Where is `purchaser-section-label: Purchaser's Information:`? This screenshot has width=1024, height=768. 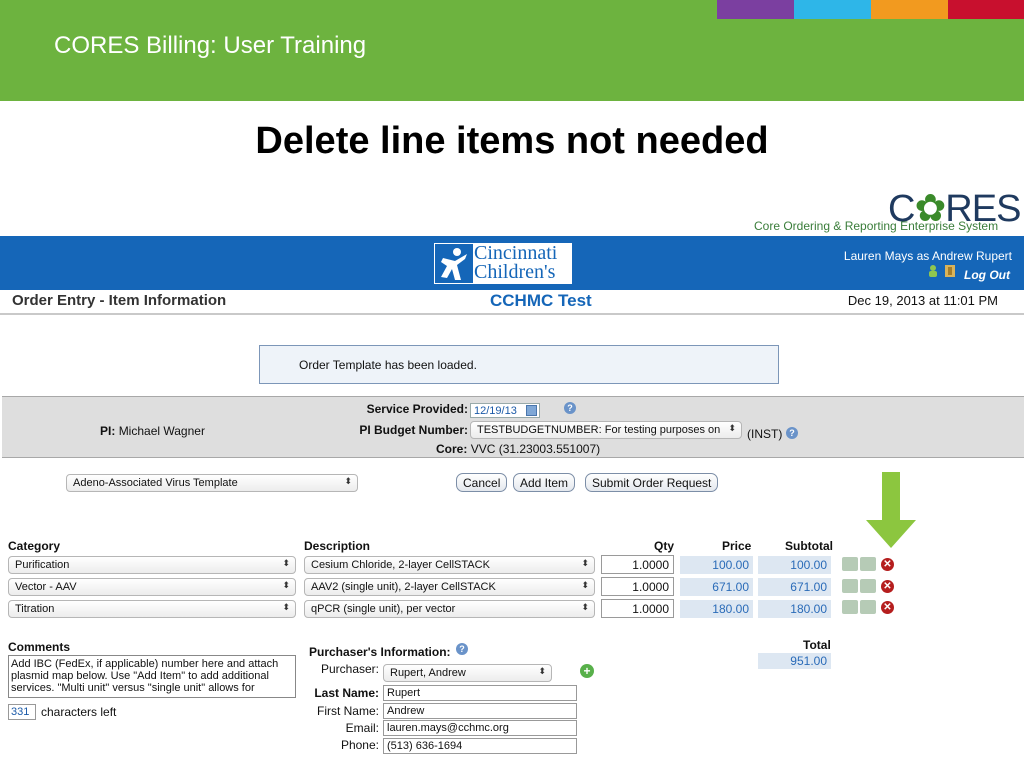 purchaser-section-label: Purchaser's Information: is located at coordinates (380, 652).